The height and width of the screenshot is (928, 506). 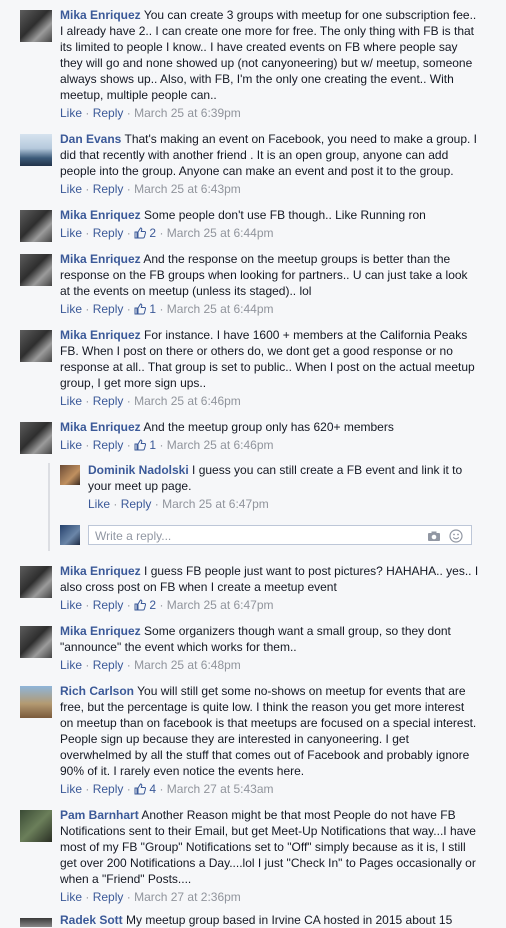 I want to click on camera-icon, so click(x=434, y=536).